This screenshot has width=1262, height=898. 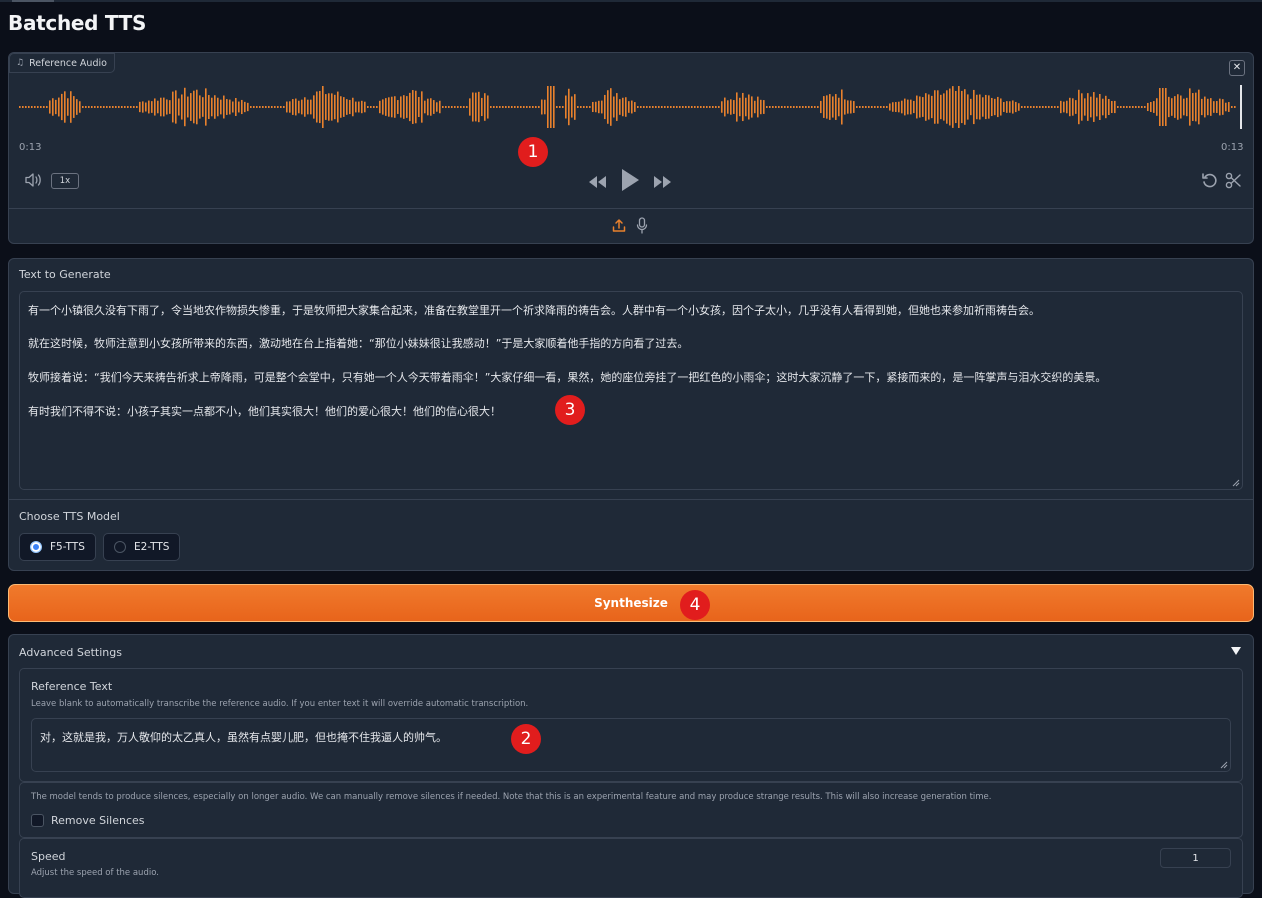 I want to click on fast-forward-icon, so click(x=663, y=183).